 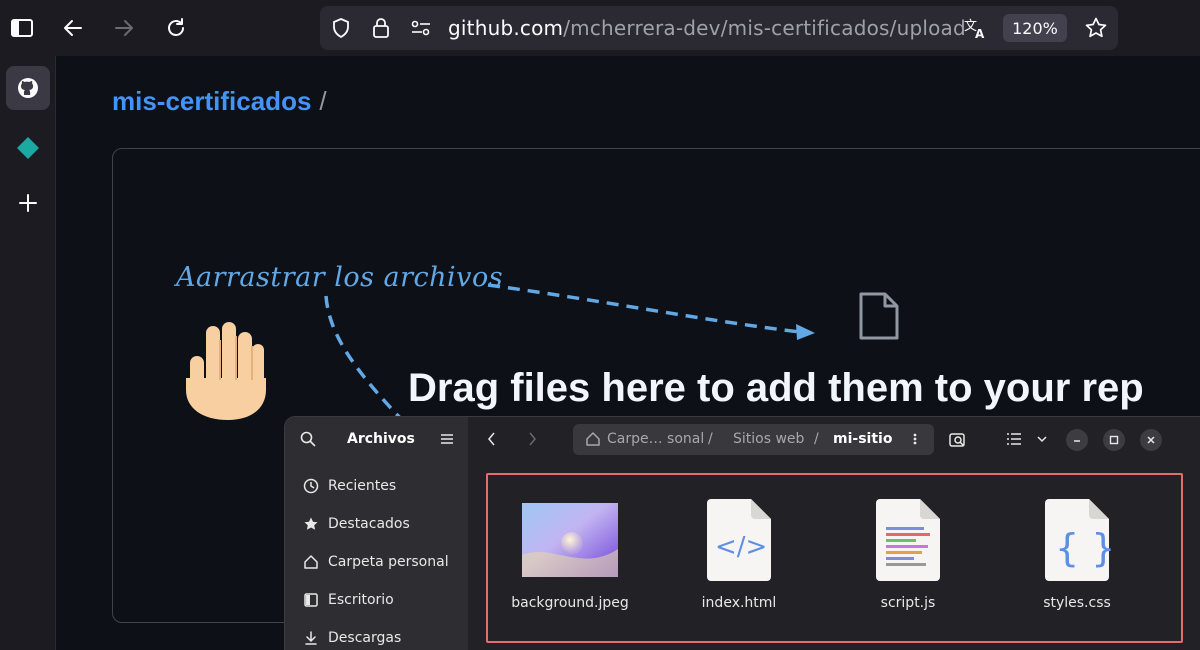 I want to click on file-name: script.js, so click(x=908, y=603).